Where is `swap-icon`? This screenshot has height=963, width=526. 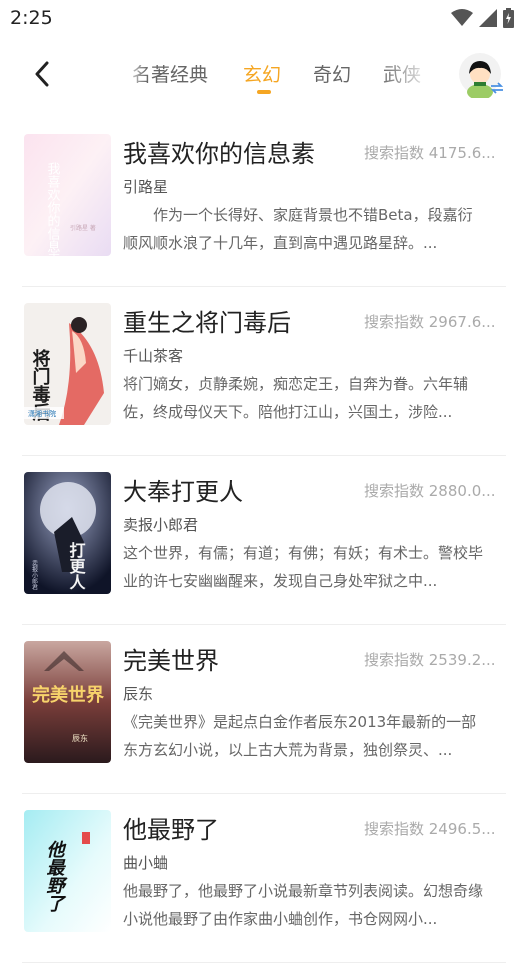
swap-icon is located at coordinates (497, 88).